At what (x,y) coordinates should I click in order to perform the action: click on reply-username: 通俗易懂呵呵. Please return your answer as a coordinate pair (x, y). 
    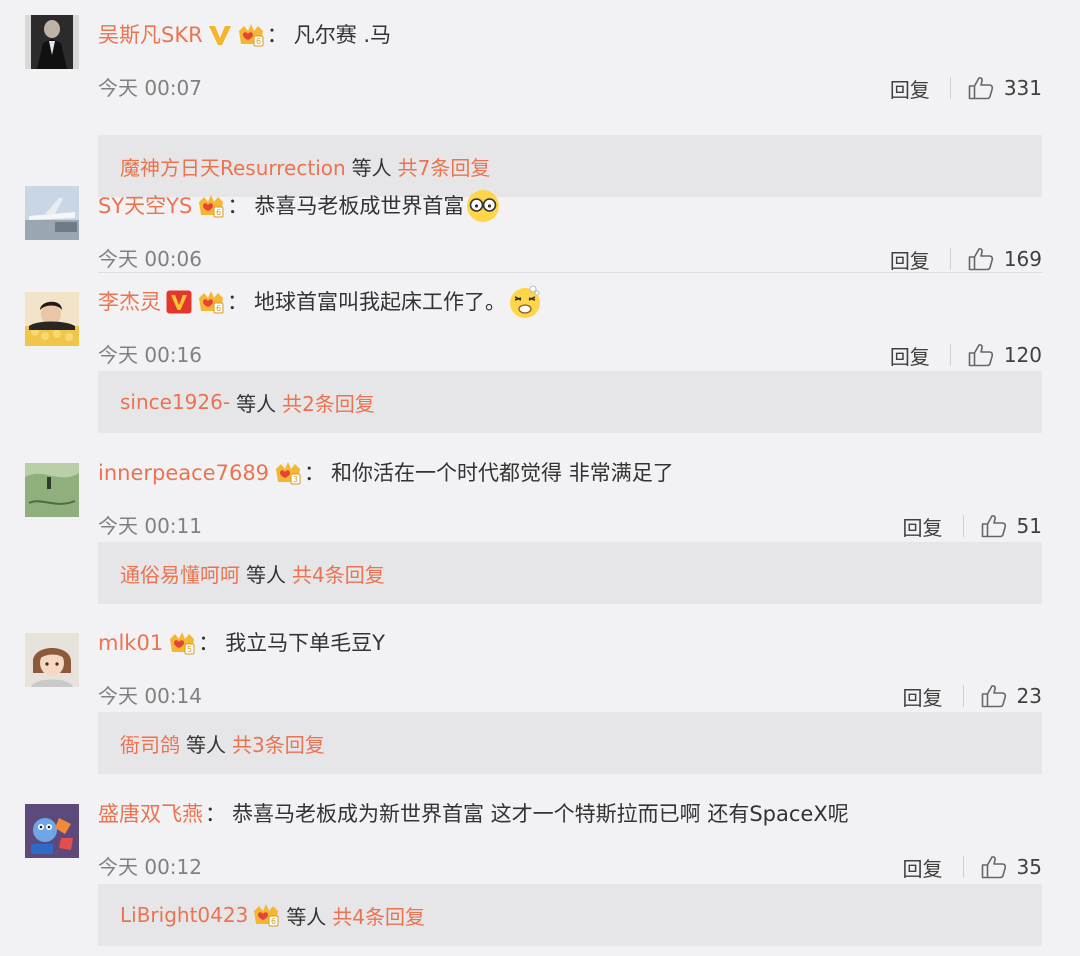
    Looking at the image, I should click on (180, 573).